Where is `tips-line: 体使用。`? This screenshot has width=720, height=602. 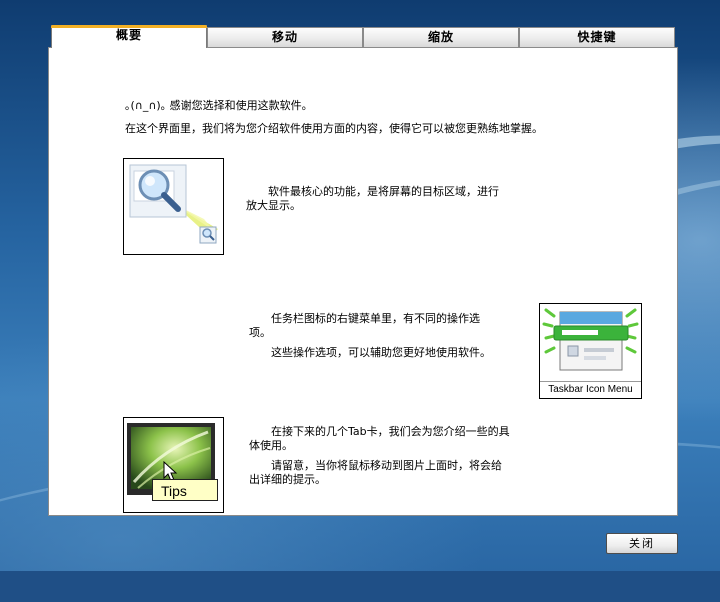
tips-line: 体使用。 is located at coordinates (271, 445).